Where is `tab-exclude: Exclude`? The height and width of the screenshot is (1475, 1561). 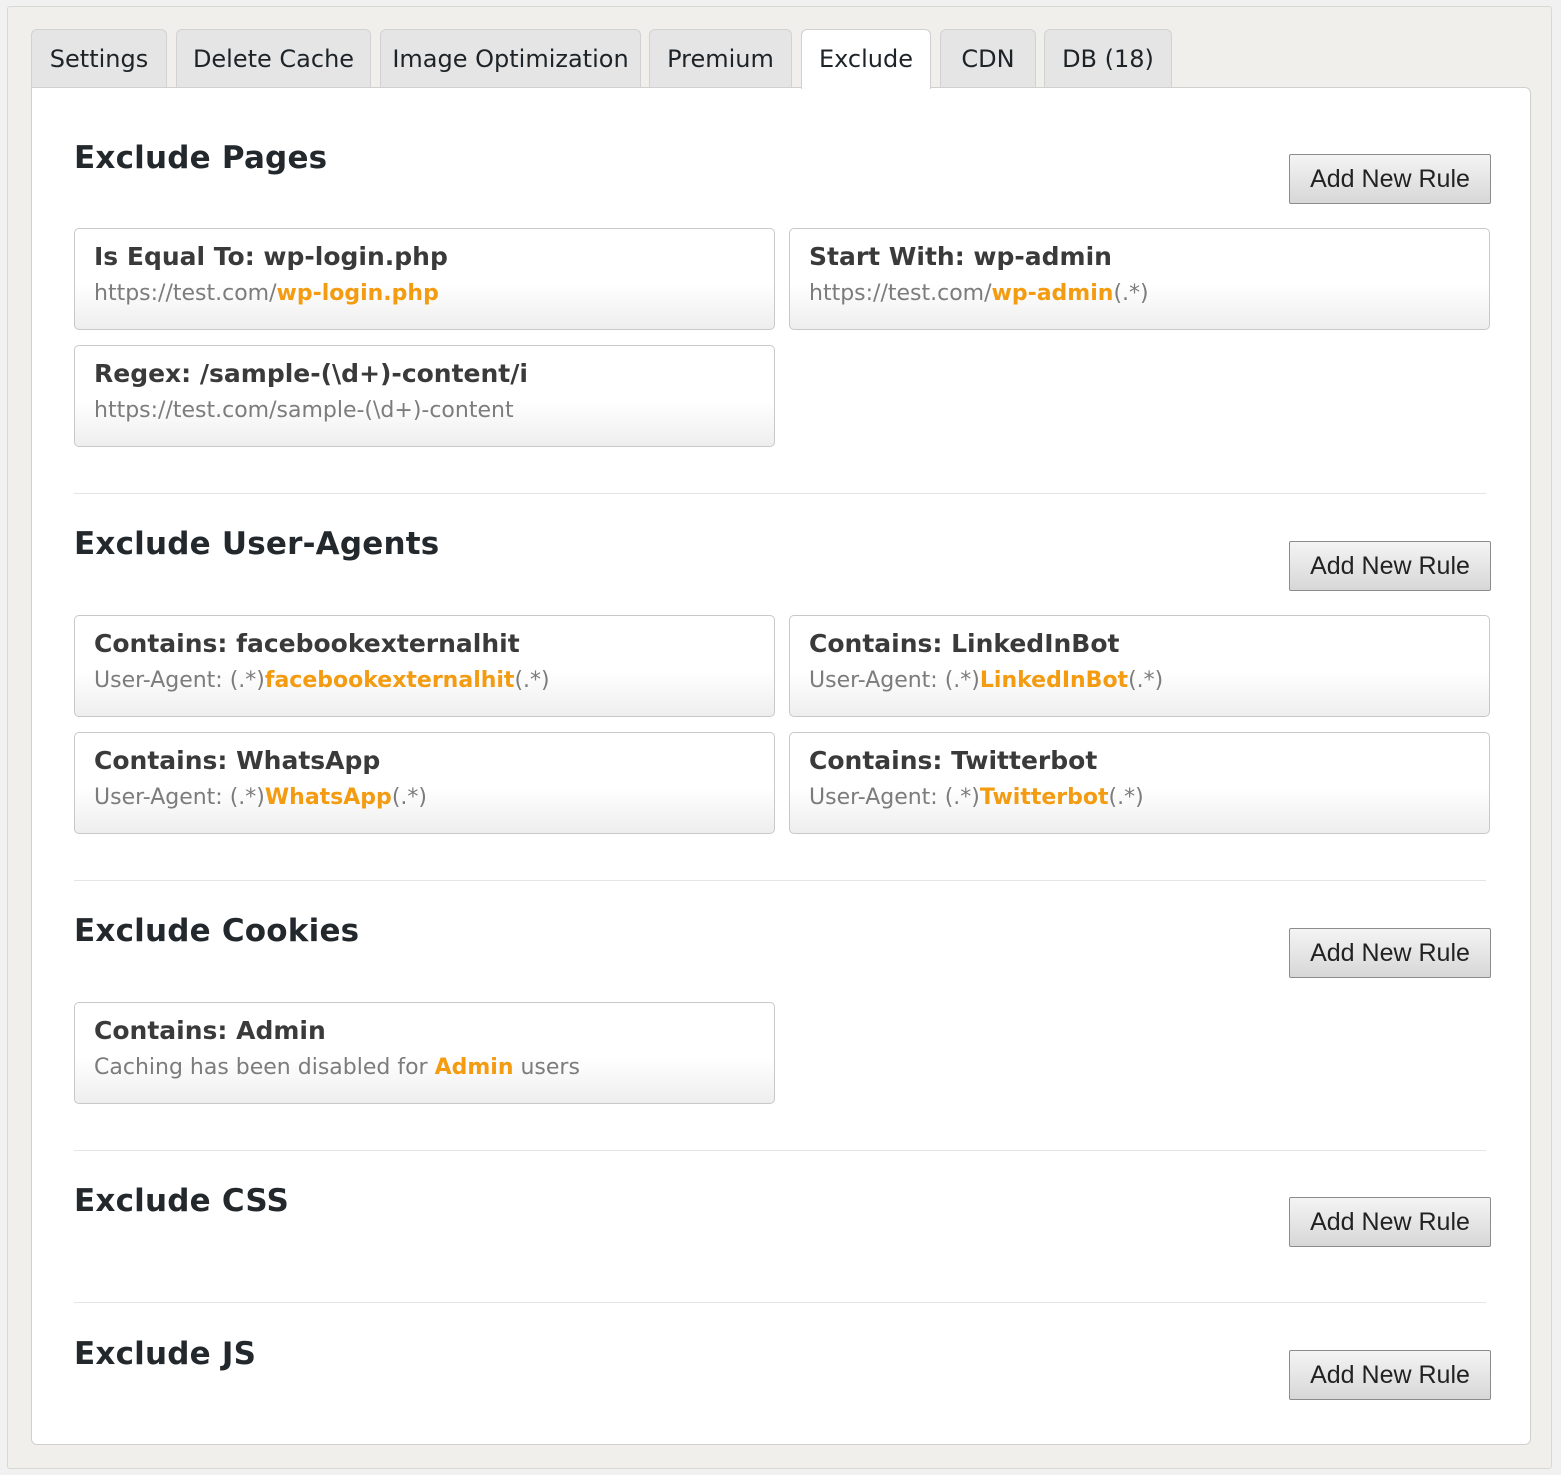
tab-exclude: Exclude is located at coordinates (866, 59).